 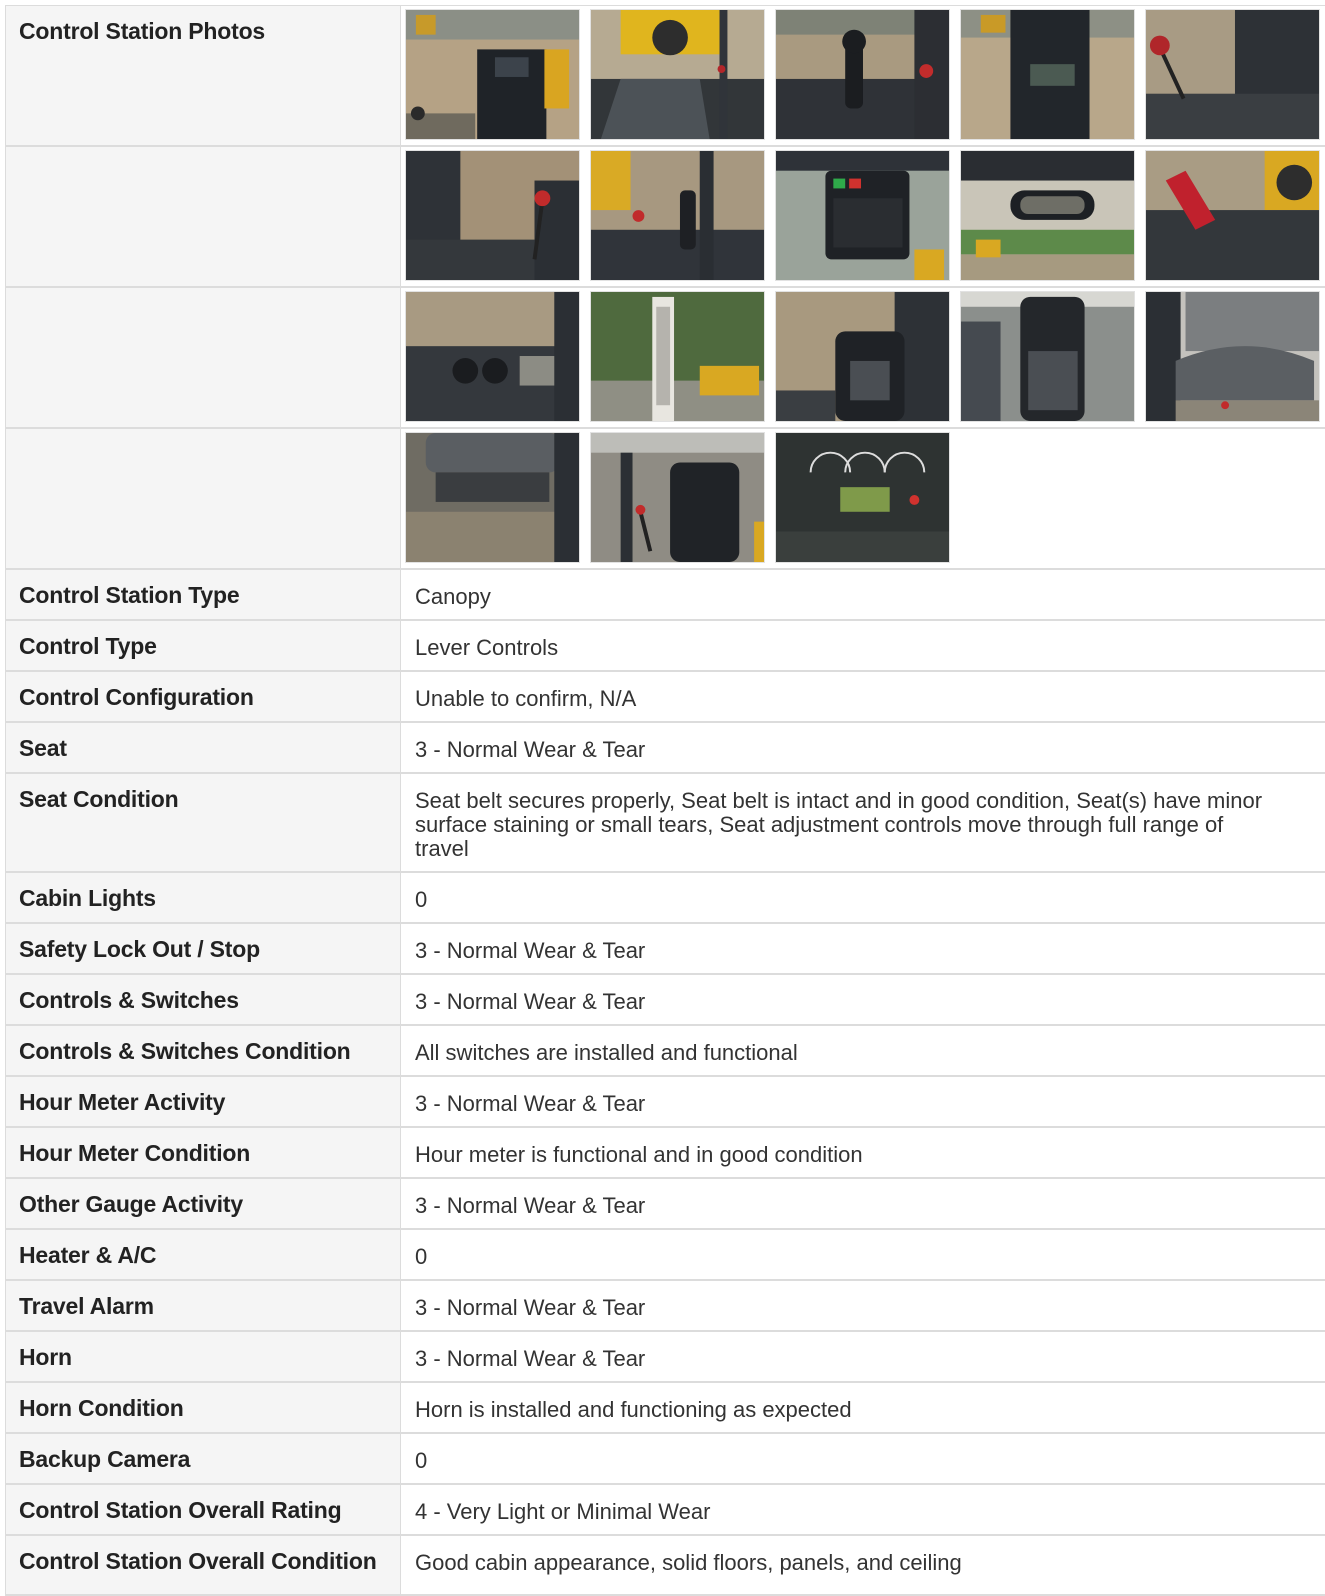 I want to click on spec-value: Unable to confirm, N/A, so click(x=526, y=698).